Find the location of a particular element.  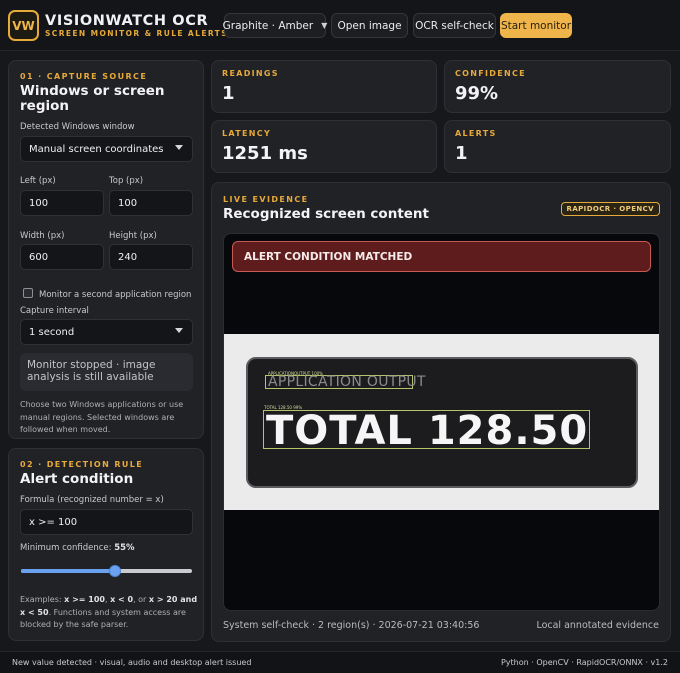

example-2: x < 0 is located at coordinates (122, 599).